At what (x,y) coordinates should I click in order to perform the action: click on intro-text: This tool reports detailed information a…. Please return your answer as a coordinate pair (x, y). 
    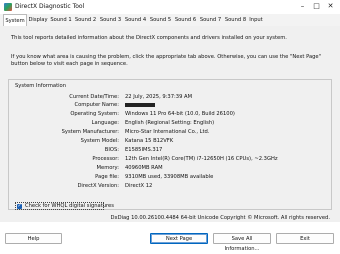
    Looking at the image, I should click on (149, 38).